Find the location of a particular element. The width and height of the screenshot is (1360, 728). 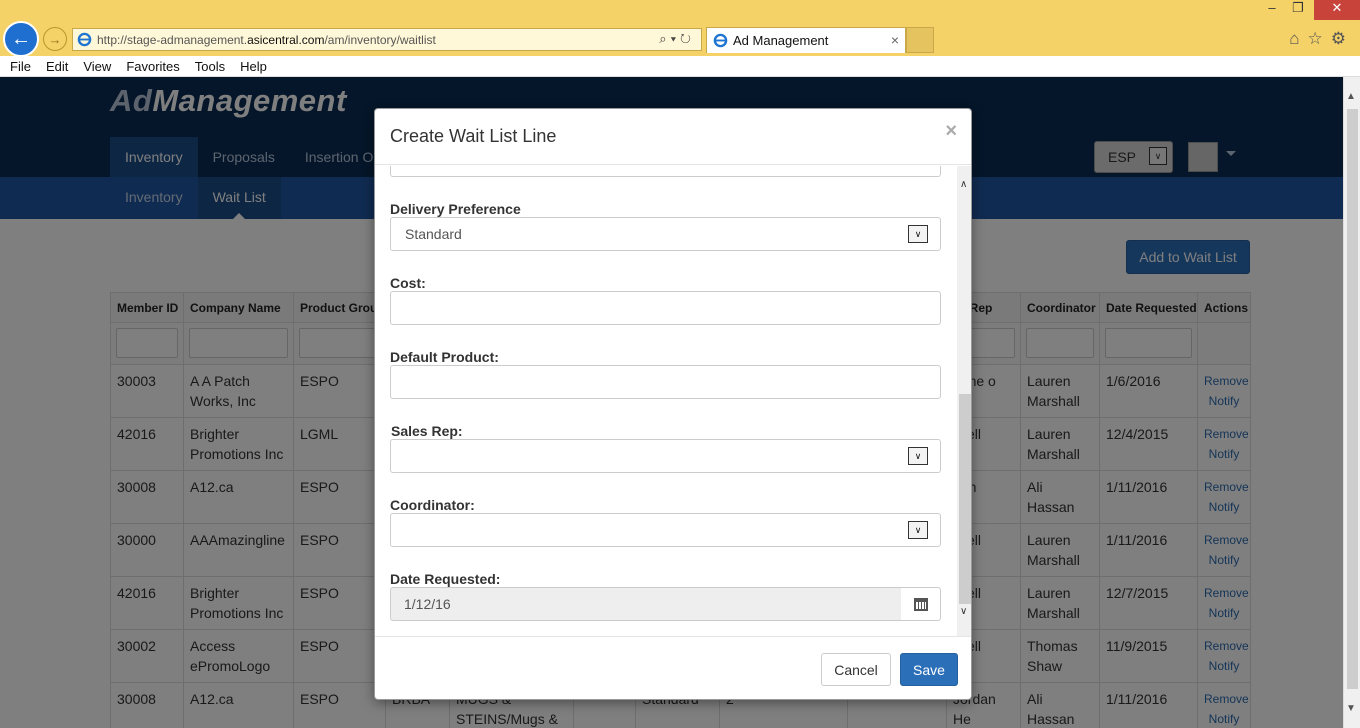

ie-tab-icon is located at coordinates (720, 40).